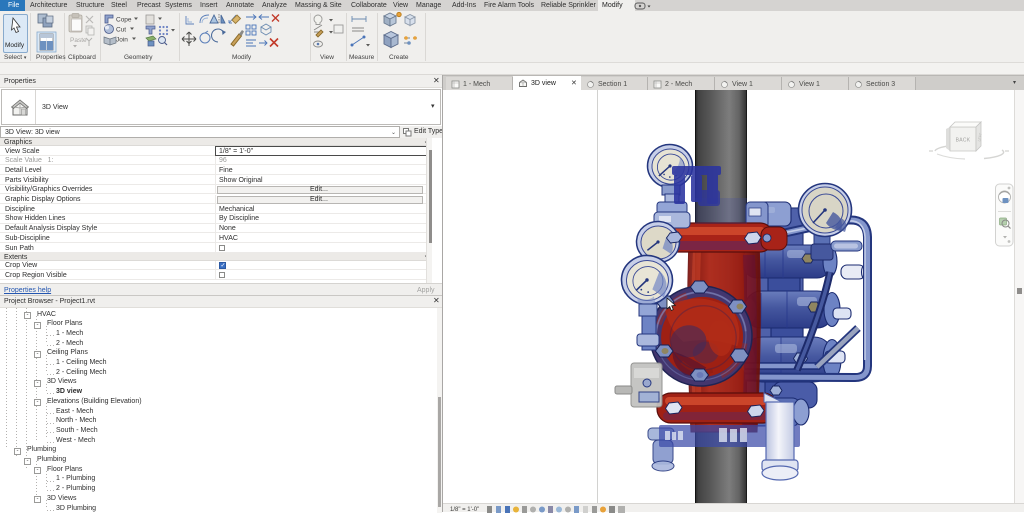 This screenshot has width=1024, height=513. What do you see at coordinates (963, 141) in the screenshot?
I see `svg-text: BACK` at bounding box center [963, 141].